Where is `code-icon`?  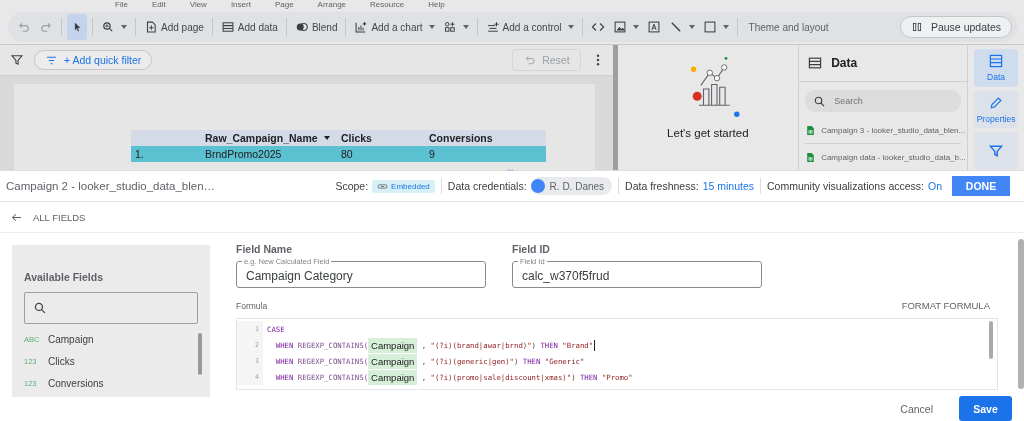
code-icon is located at coordinates (597, 27).